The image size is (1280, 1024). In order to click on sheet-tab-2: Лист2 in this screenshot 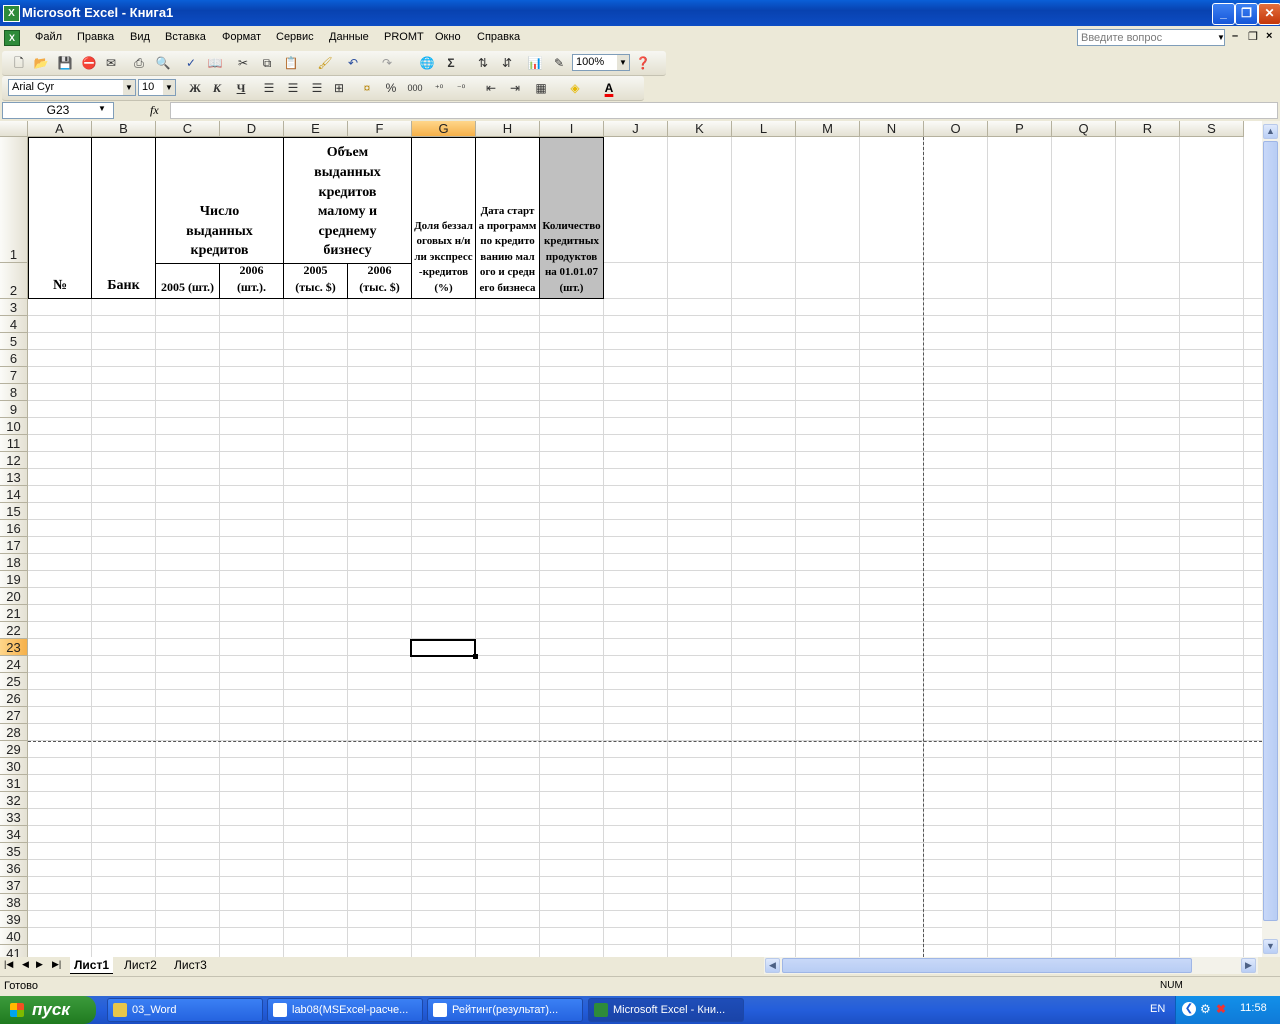, I will do `click(140, 965)`.